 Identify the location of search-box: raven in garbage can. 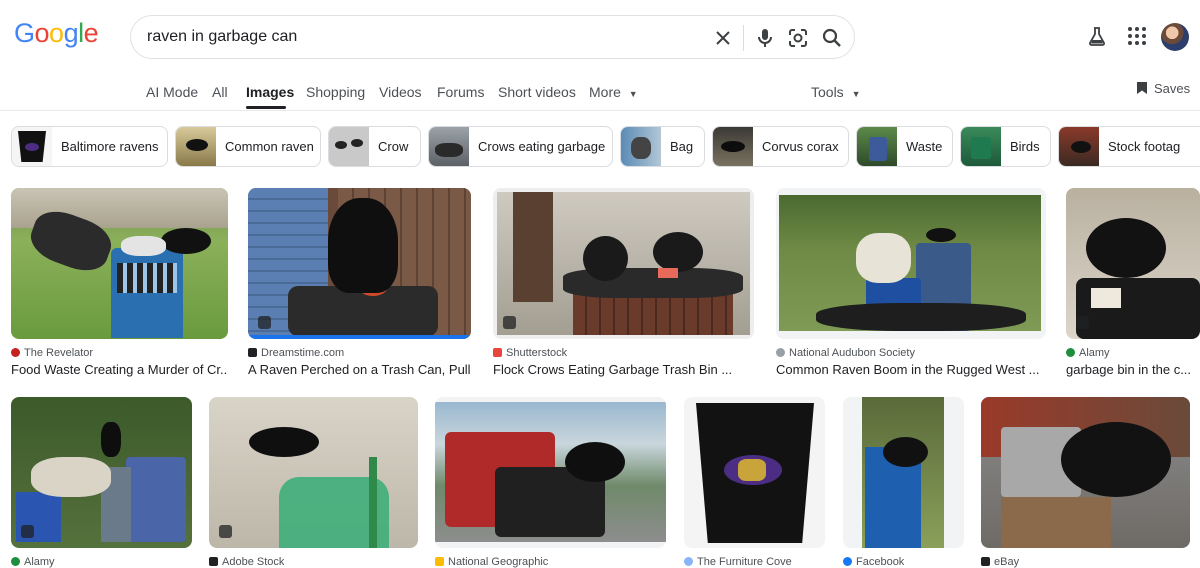
(492, 37).